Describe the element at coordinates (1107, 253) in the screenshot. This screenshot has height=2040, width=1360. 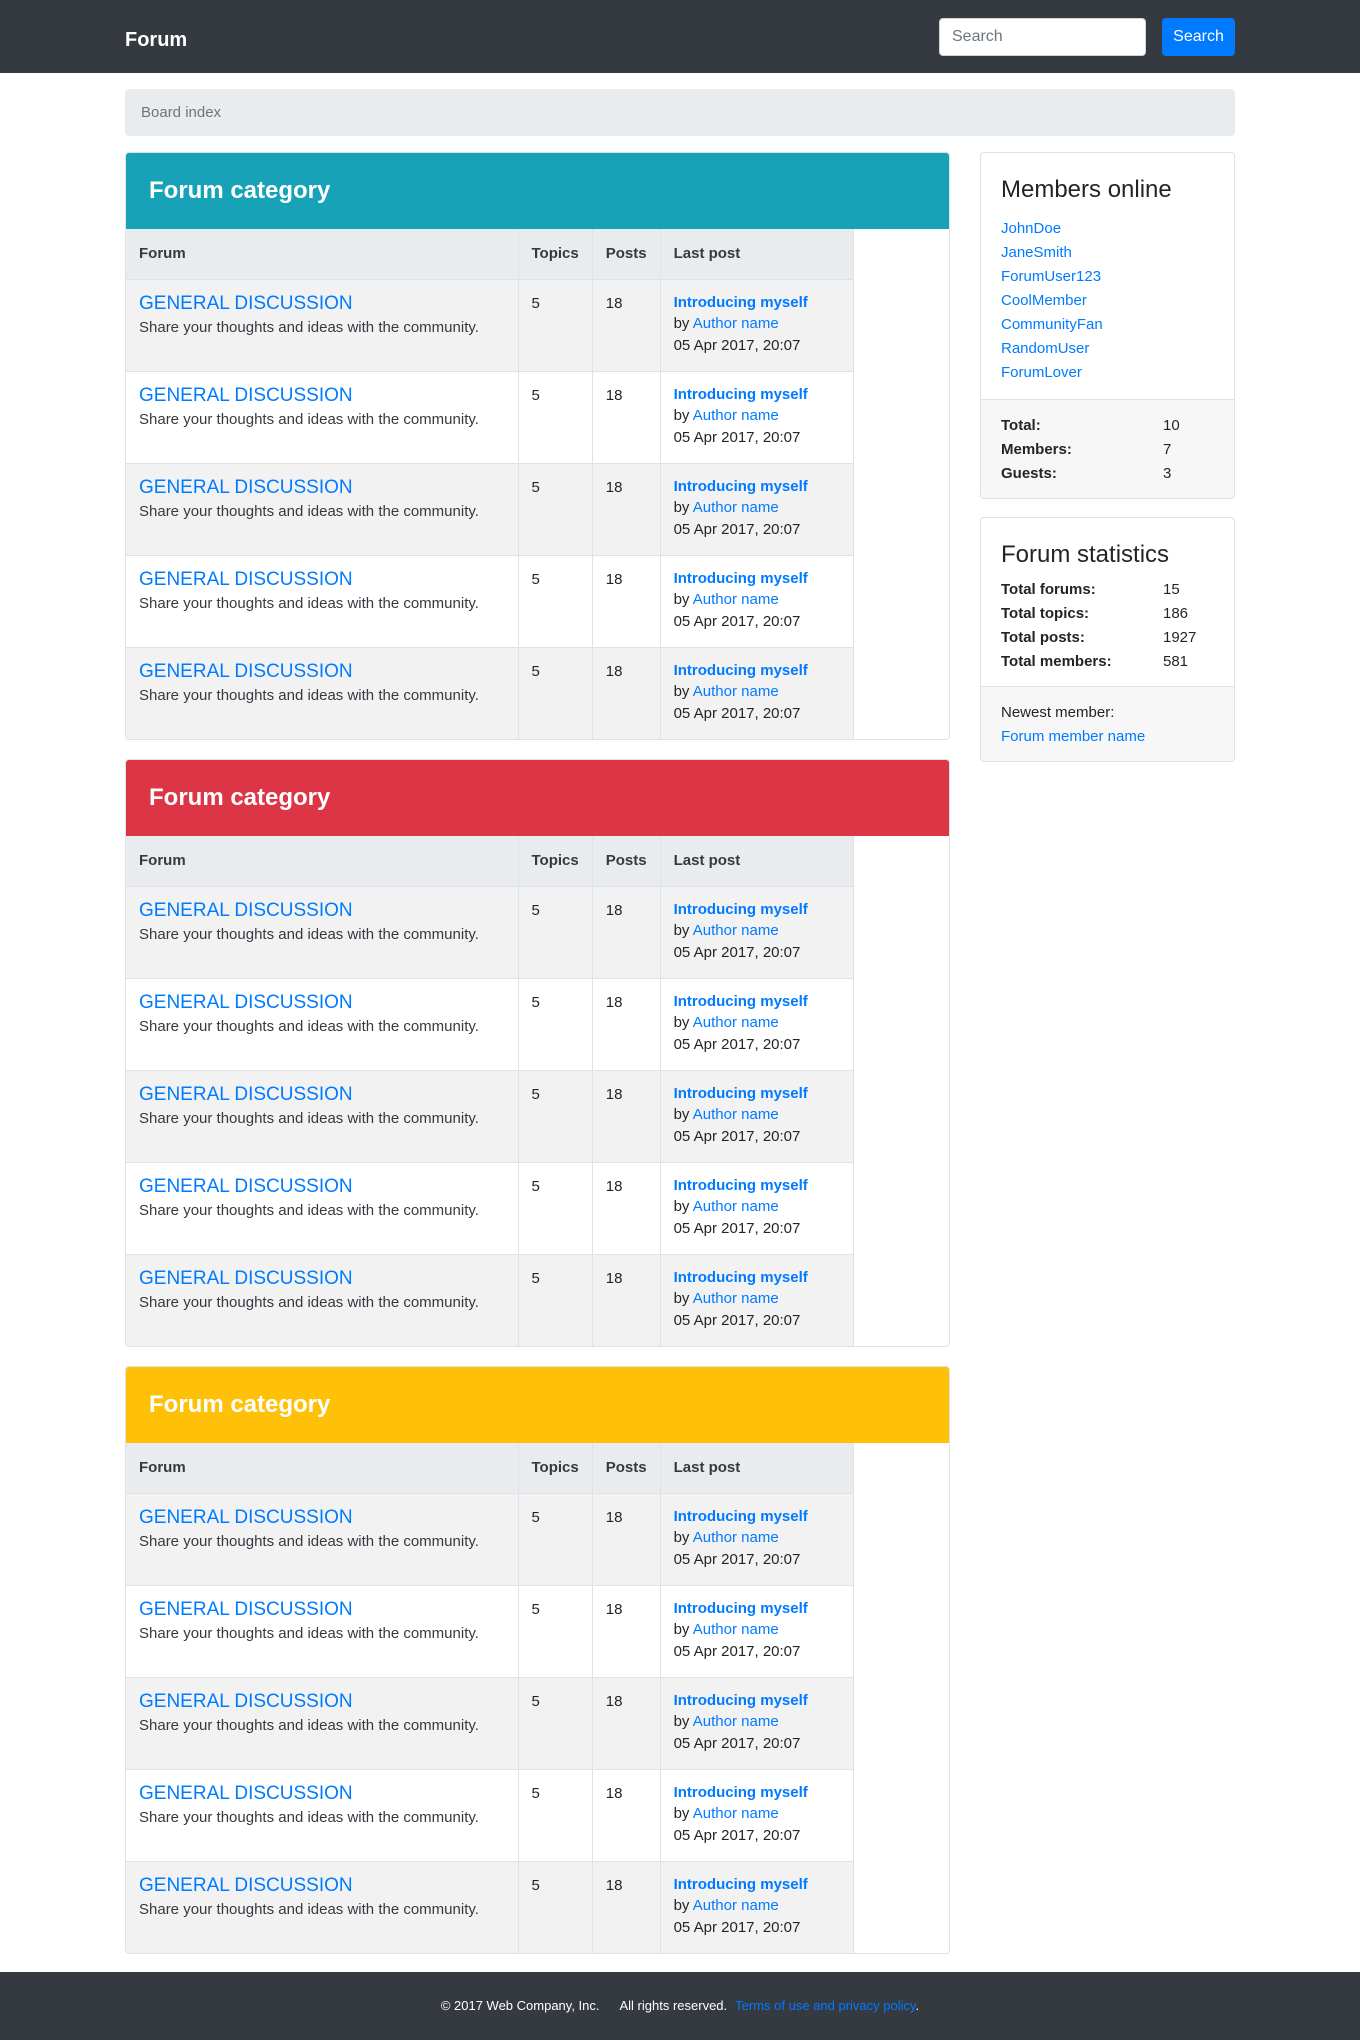
I see `member-link: JaneSmith` at that location.